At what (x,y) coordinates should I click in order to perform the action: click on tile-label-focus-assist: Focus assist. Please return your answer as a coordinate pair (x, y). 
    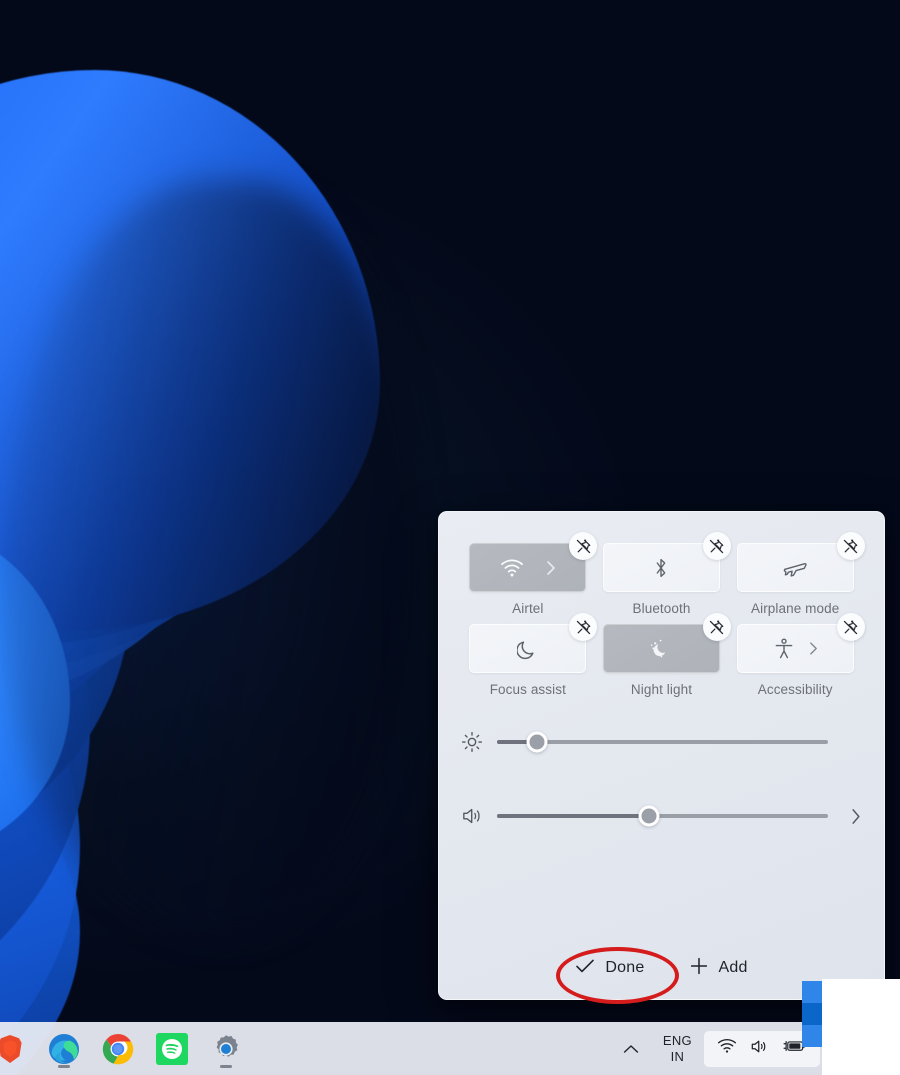
    Looking at the image, I should click on (527, 689).